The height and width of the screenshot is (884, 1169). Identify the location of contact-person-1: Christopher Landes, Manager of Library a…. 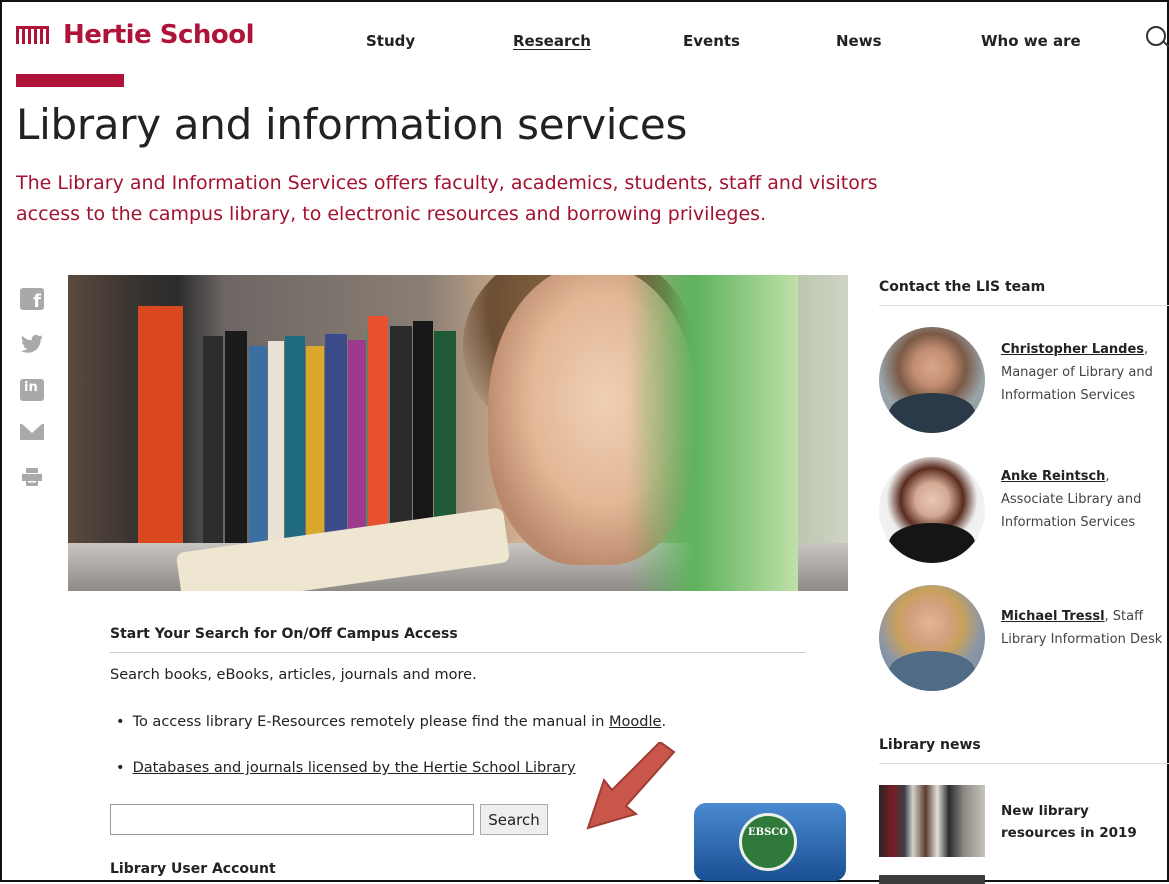
(1085, 372).